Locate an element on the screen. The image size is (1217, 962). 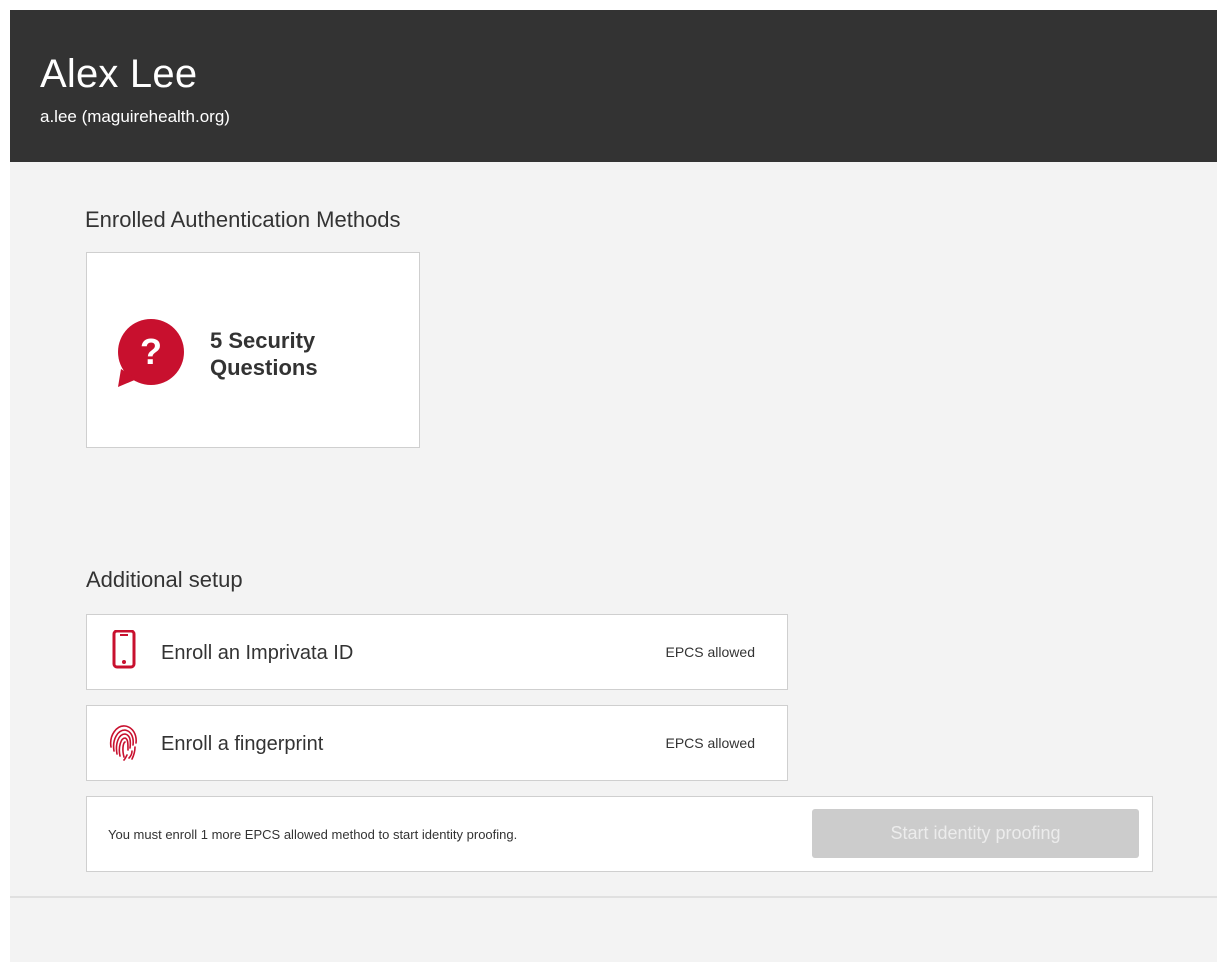
enrolled-methods-title: Enrolled Authentication Methods is located at coordinates (243, 219).